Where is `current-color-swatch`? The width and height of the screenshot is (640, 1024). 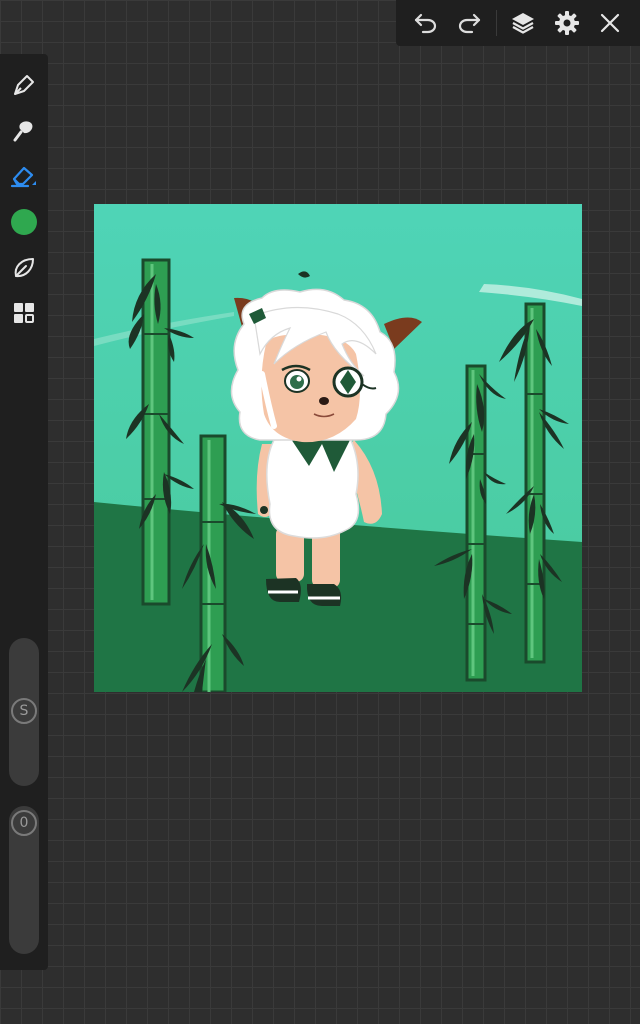 current-color-swatch is located at coordinates (24, 222).